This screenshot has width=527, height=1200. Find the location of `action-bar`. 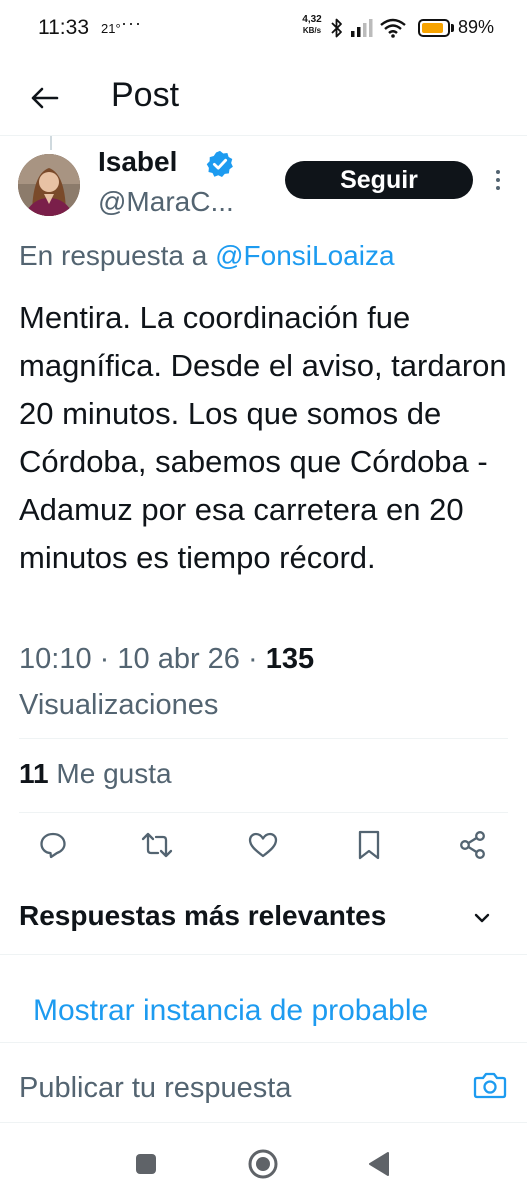

action-bar is located at coordinates (263, 845).